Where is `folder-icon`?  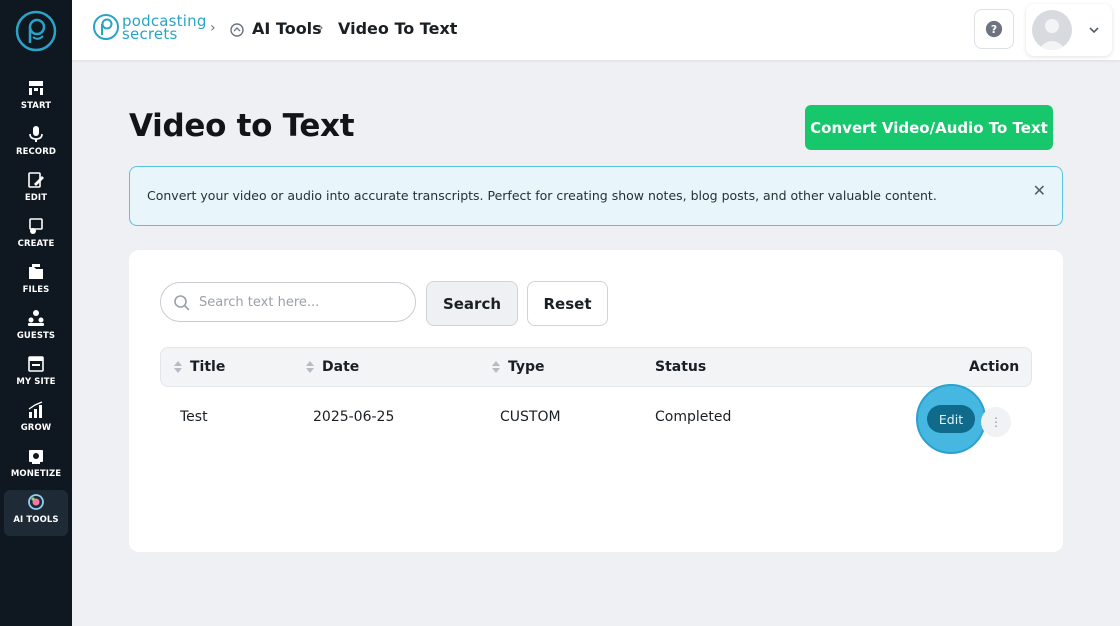 folder-icon is located at coordinates (36, 271).